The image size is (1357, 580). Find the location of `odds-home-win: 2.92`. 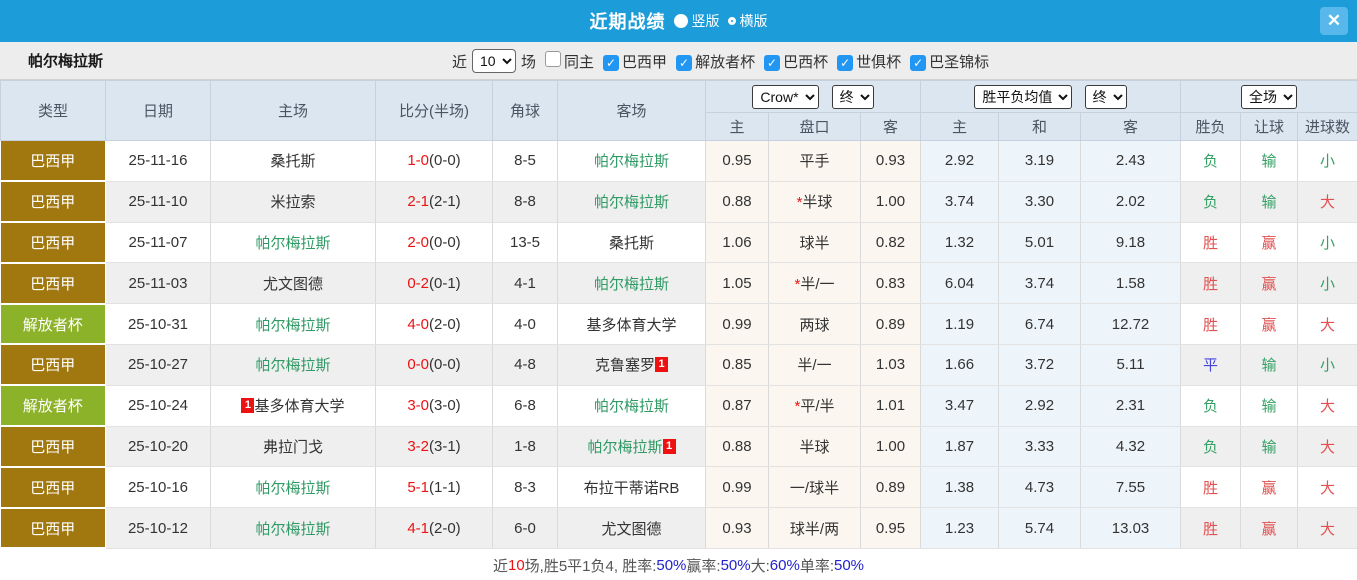

odds-home-win: 2.92 is located at coordinates (959, 161).